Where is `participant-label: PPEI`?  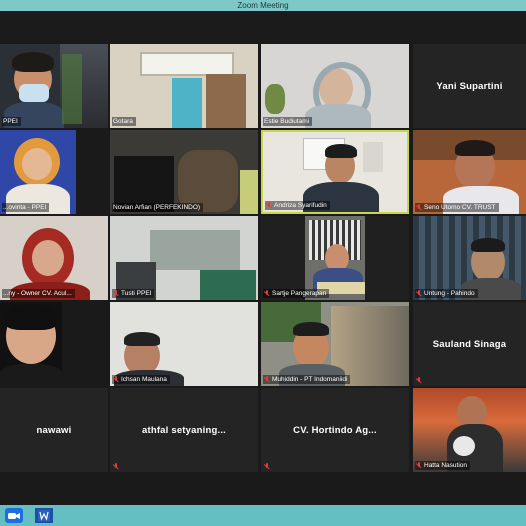 participant-label: PPEI is located at coordinates (11, 121).